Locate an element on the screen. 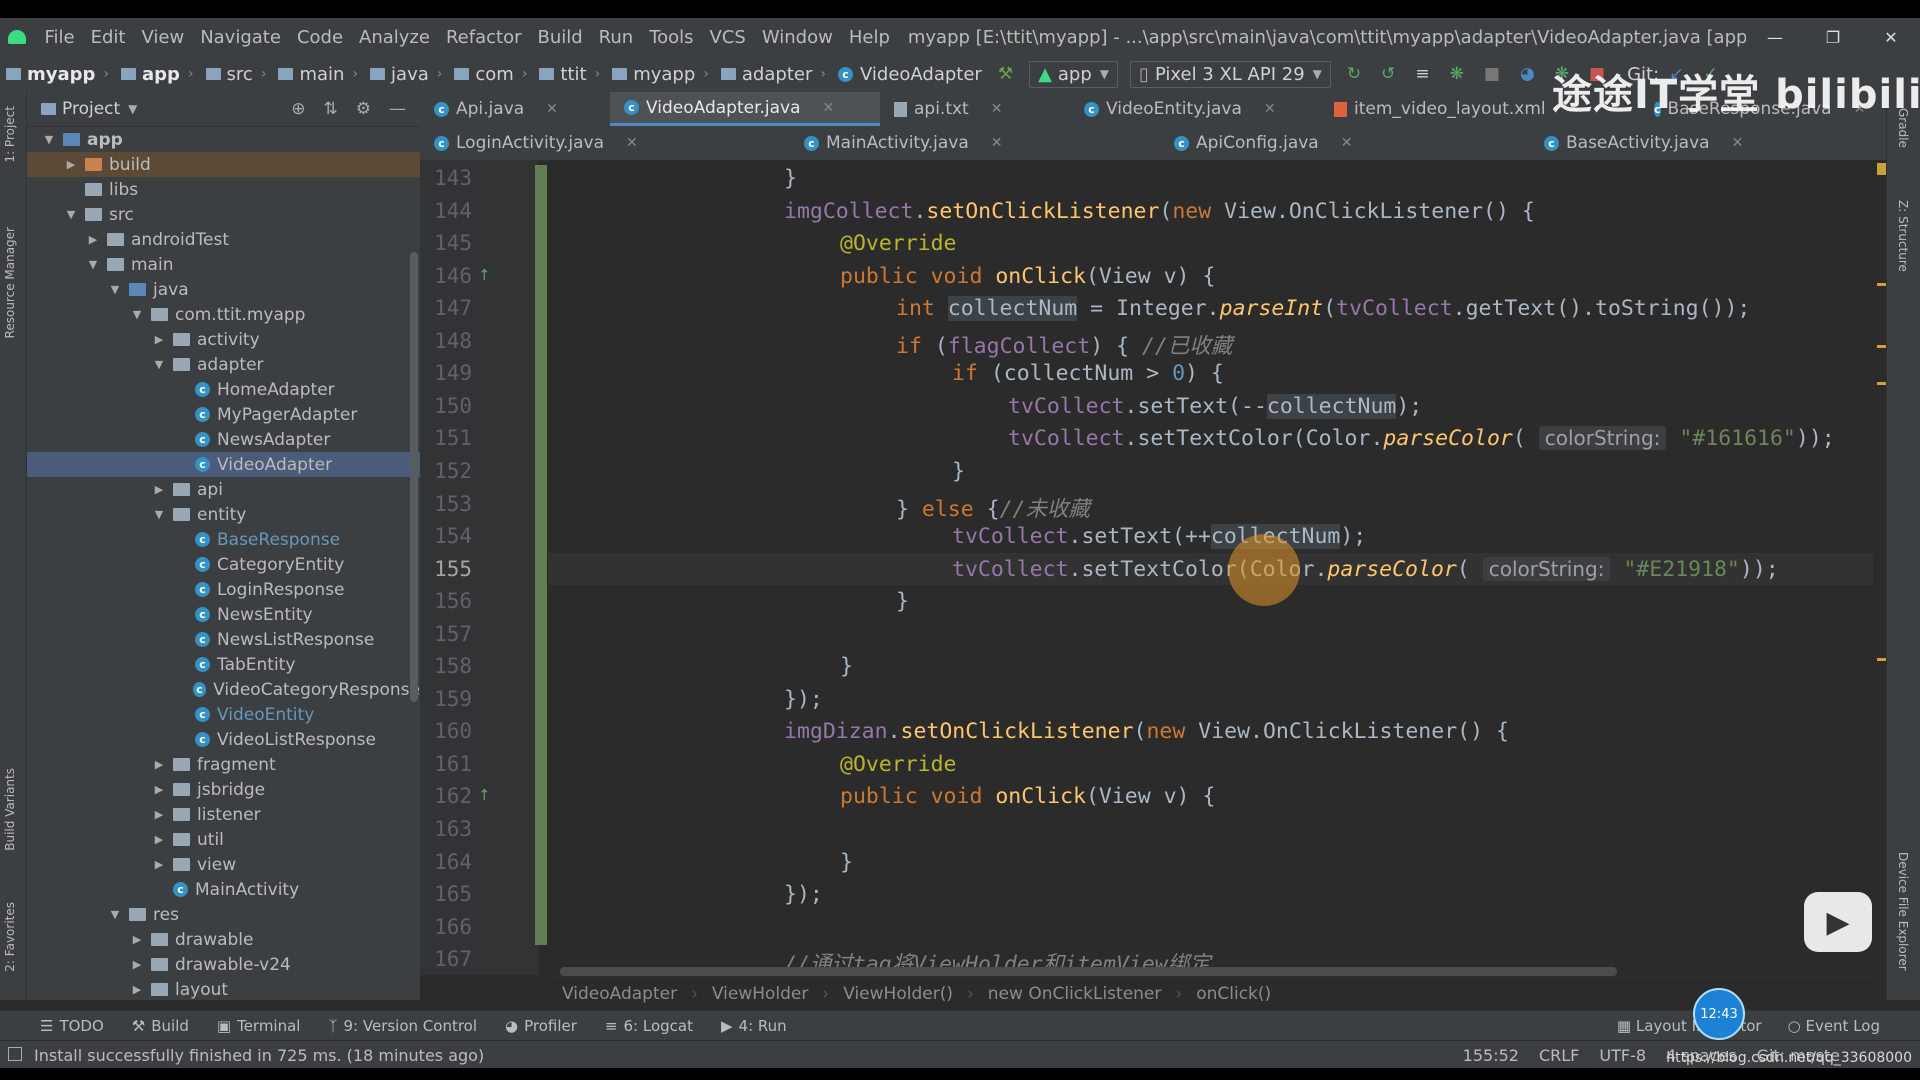  menu-item-refactor: Refactor is located at coordinates (484, 37).